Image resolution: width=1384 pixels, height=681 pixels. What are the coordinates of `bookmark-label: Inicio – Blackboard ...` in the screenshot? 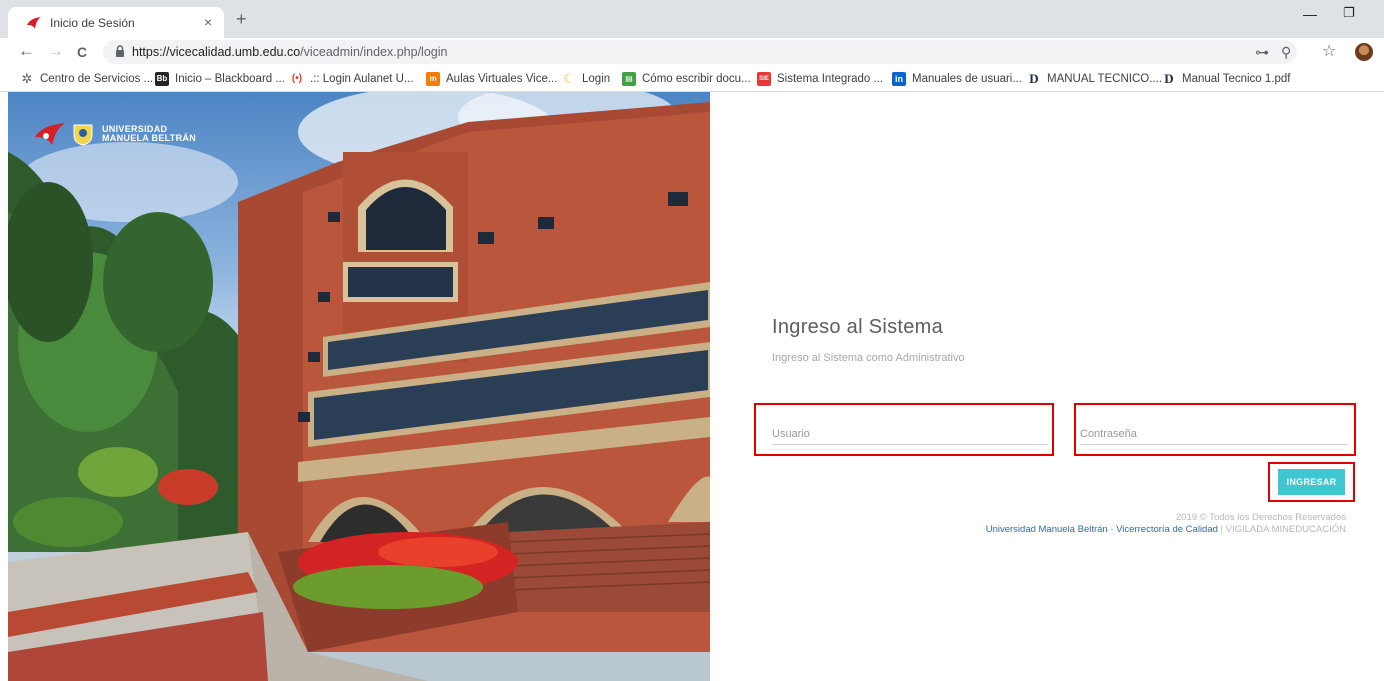 It's located at (230, 79).